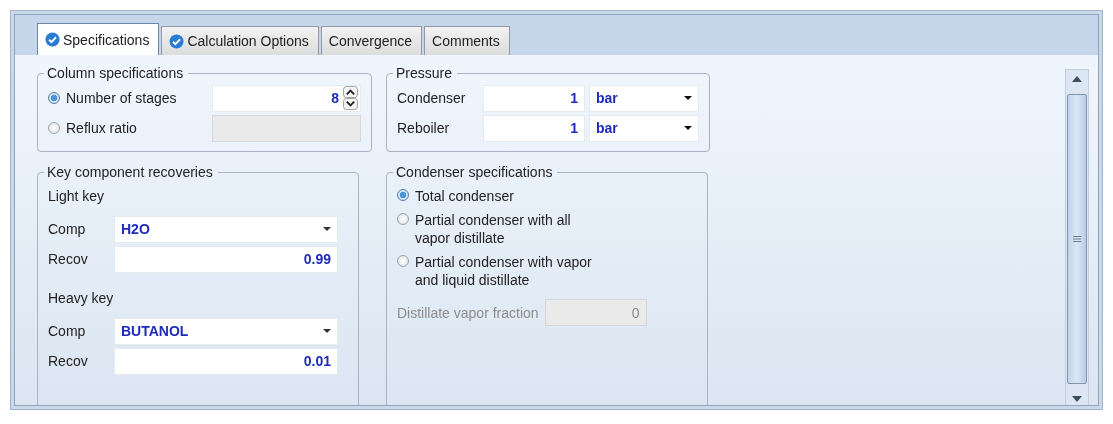  Describe the element at coordinates (350, 98) in the screenshot. I see `spinner-icon` at that location.